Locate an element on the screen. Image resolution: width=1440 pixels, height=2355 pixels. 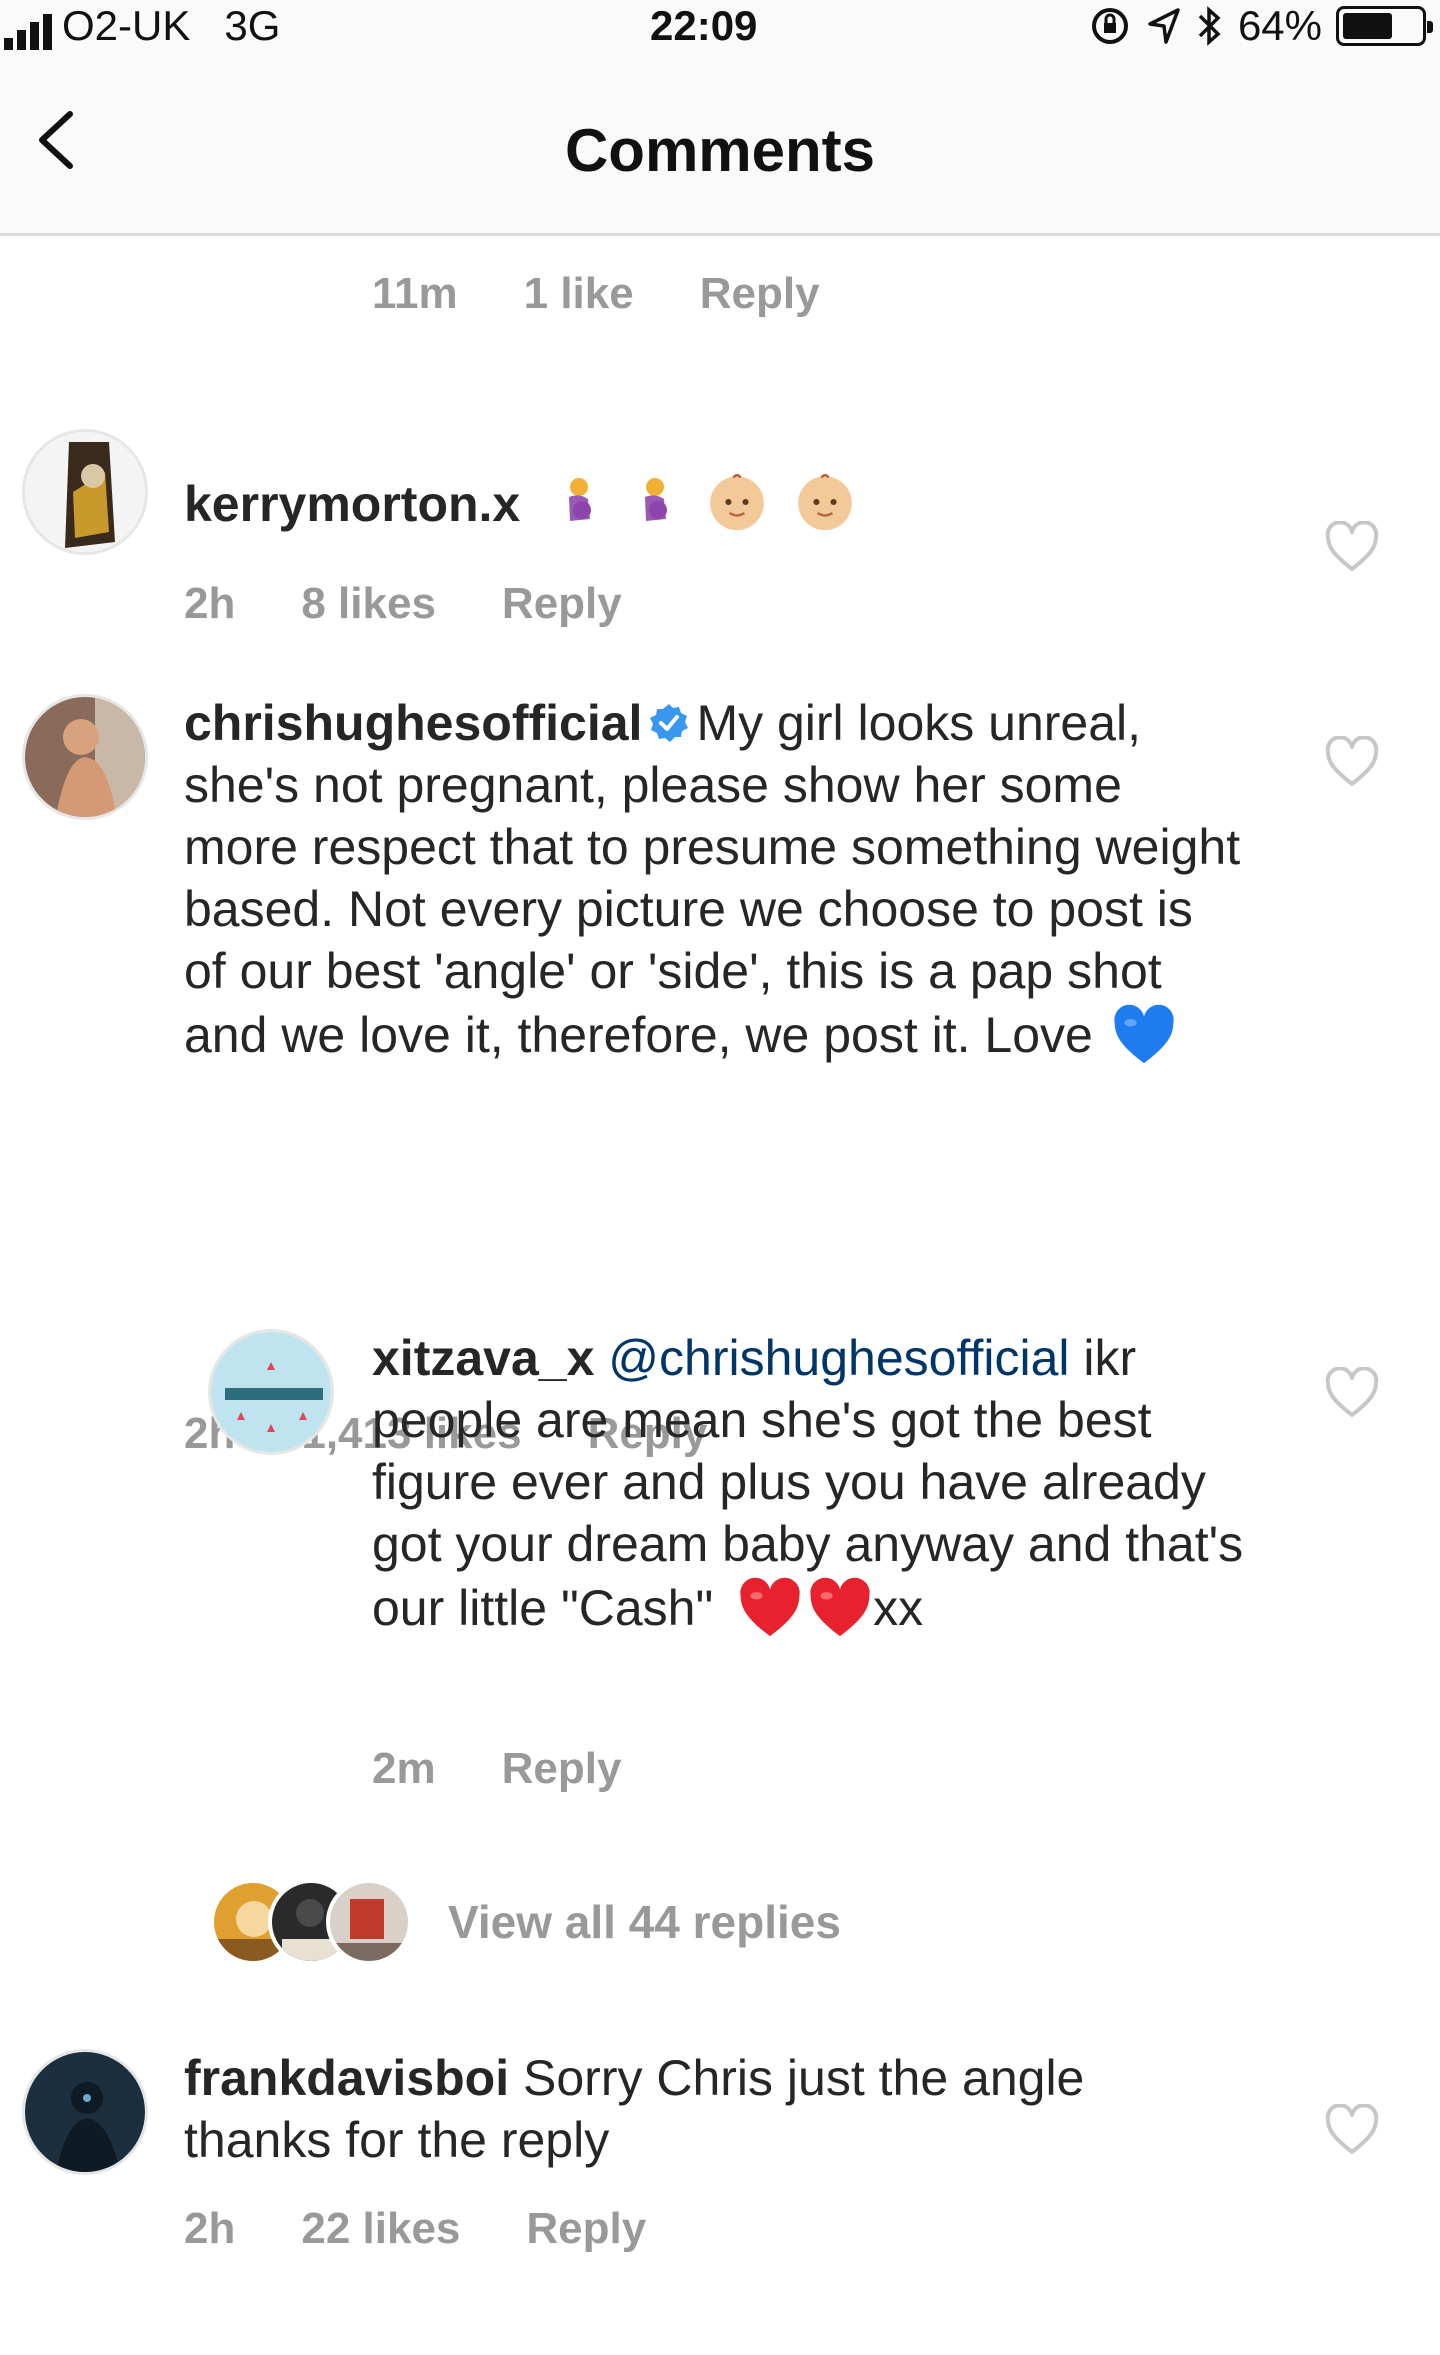
verified-badge-icon is located at coordinates (669, 723).